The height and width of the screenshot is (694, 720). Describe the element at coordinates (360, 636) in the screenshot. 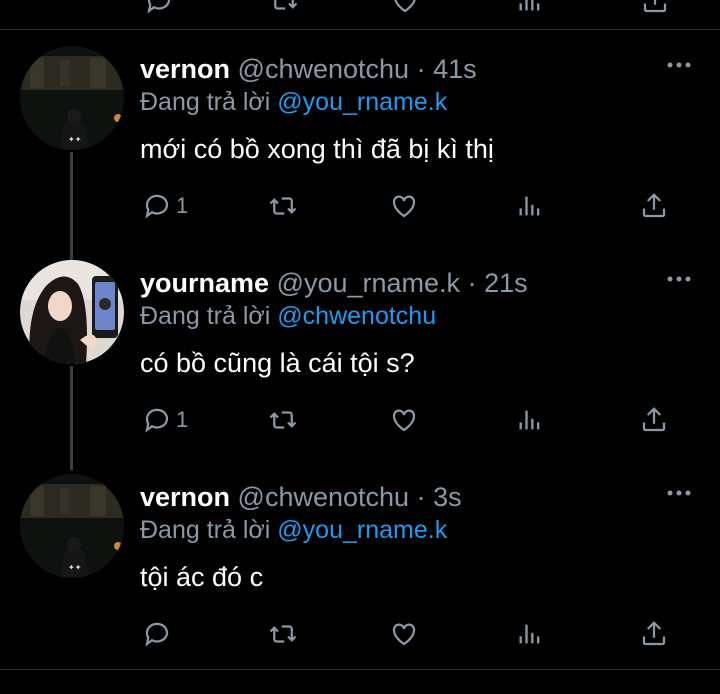

I see `tweet-actions` at that location.